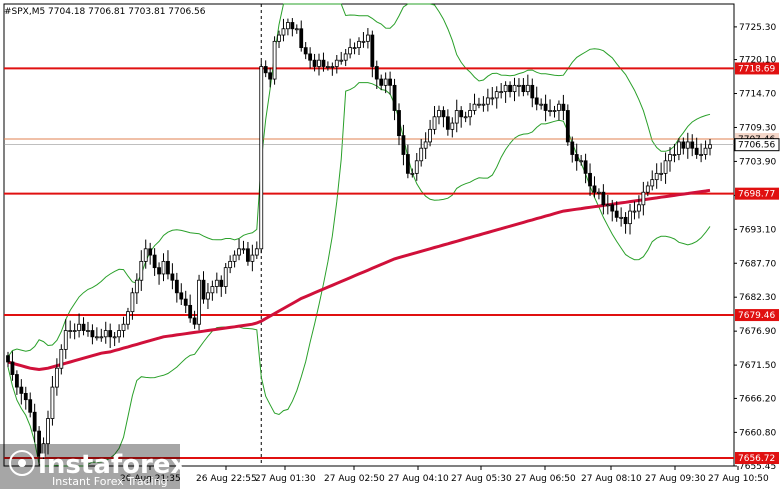 This screenshot has width=781, height=489. I want to click on x-tick-label: 27 Aug 09:30, so click(675, 479).